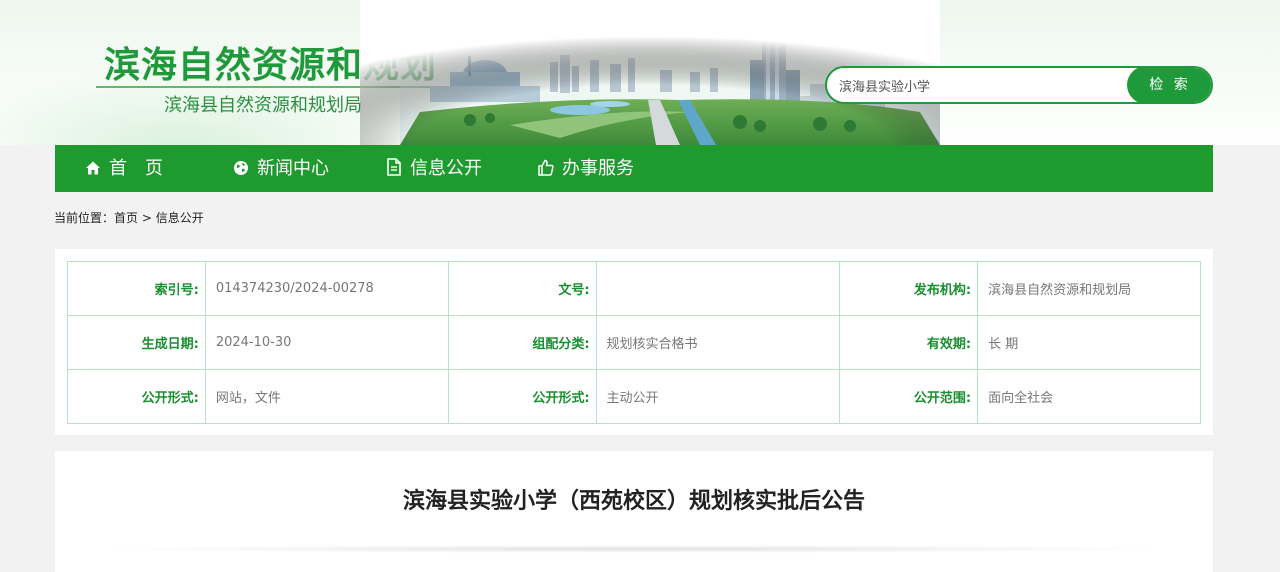 This screenshot has height=572, width=1280. Describe the element at coordinates (326, 342) in the screenshot. I see `created-date-value: 2024-10-30` at that location.